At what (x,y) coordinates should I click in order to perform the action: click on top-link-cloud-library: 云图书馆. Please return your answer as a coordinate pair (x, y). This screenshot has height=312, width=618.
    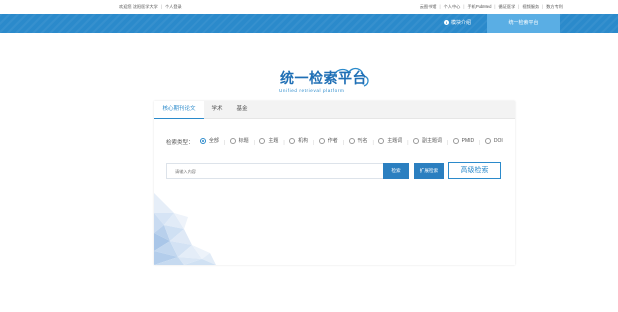
    Looking at the image, I should click on (428, 6).